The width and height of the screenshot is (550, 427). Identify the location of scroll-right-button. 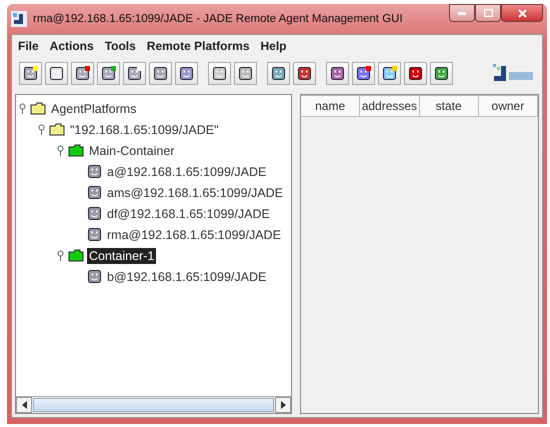
(283, 405).